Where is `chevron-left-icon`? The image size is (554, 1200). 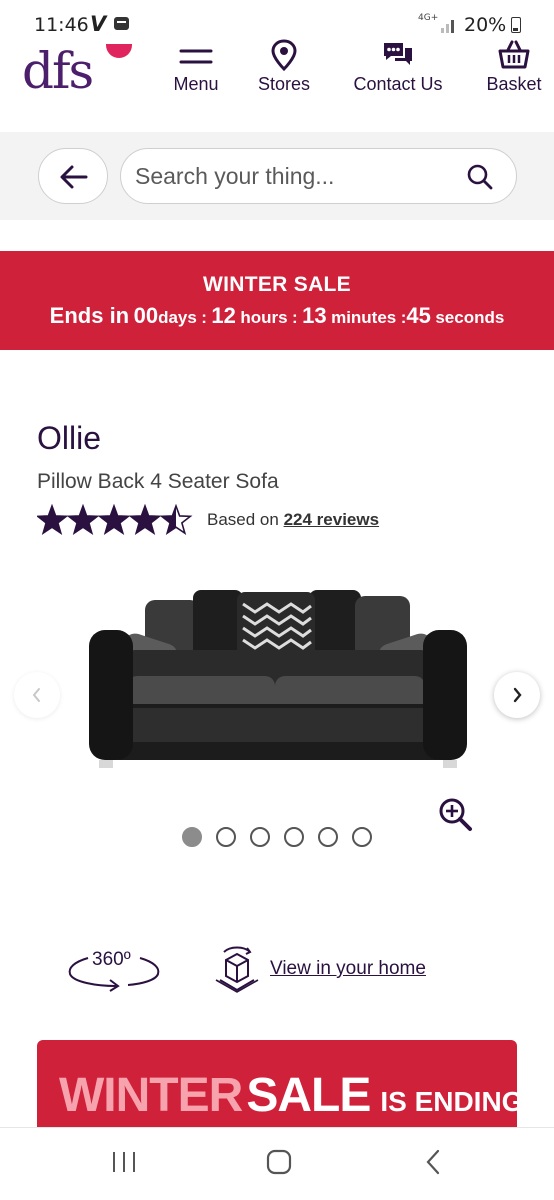 chevron-left-icon is located at coordinates (36, 695).